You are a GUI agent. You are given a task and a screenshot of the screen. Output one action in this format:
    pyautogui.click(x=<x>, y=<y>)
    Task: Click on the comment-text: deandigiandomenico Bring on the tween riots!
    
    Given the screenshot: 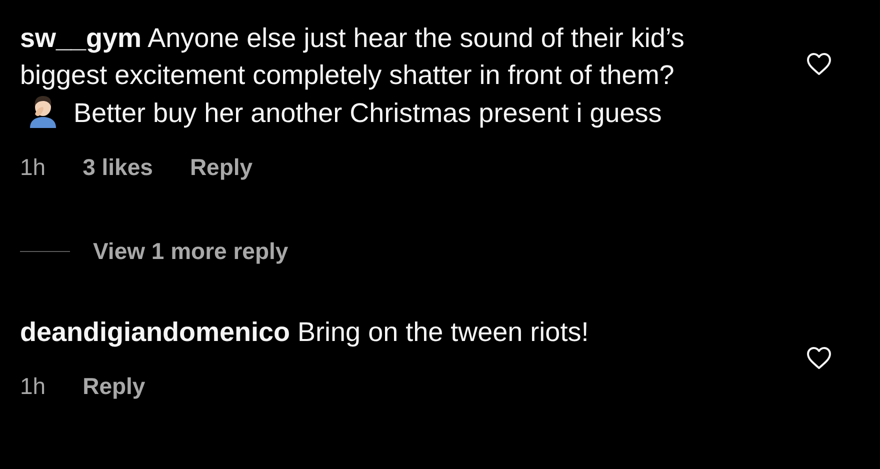 What is the action you would take?
    pyautogui.click(x=305, y=332)
    